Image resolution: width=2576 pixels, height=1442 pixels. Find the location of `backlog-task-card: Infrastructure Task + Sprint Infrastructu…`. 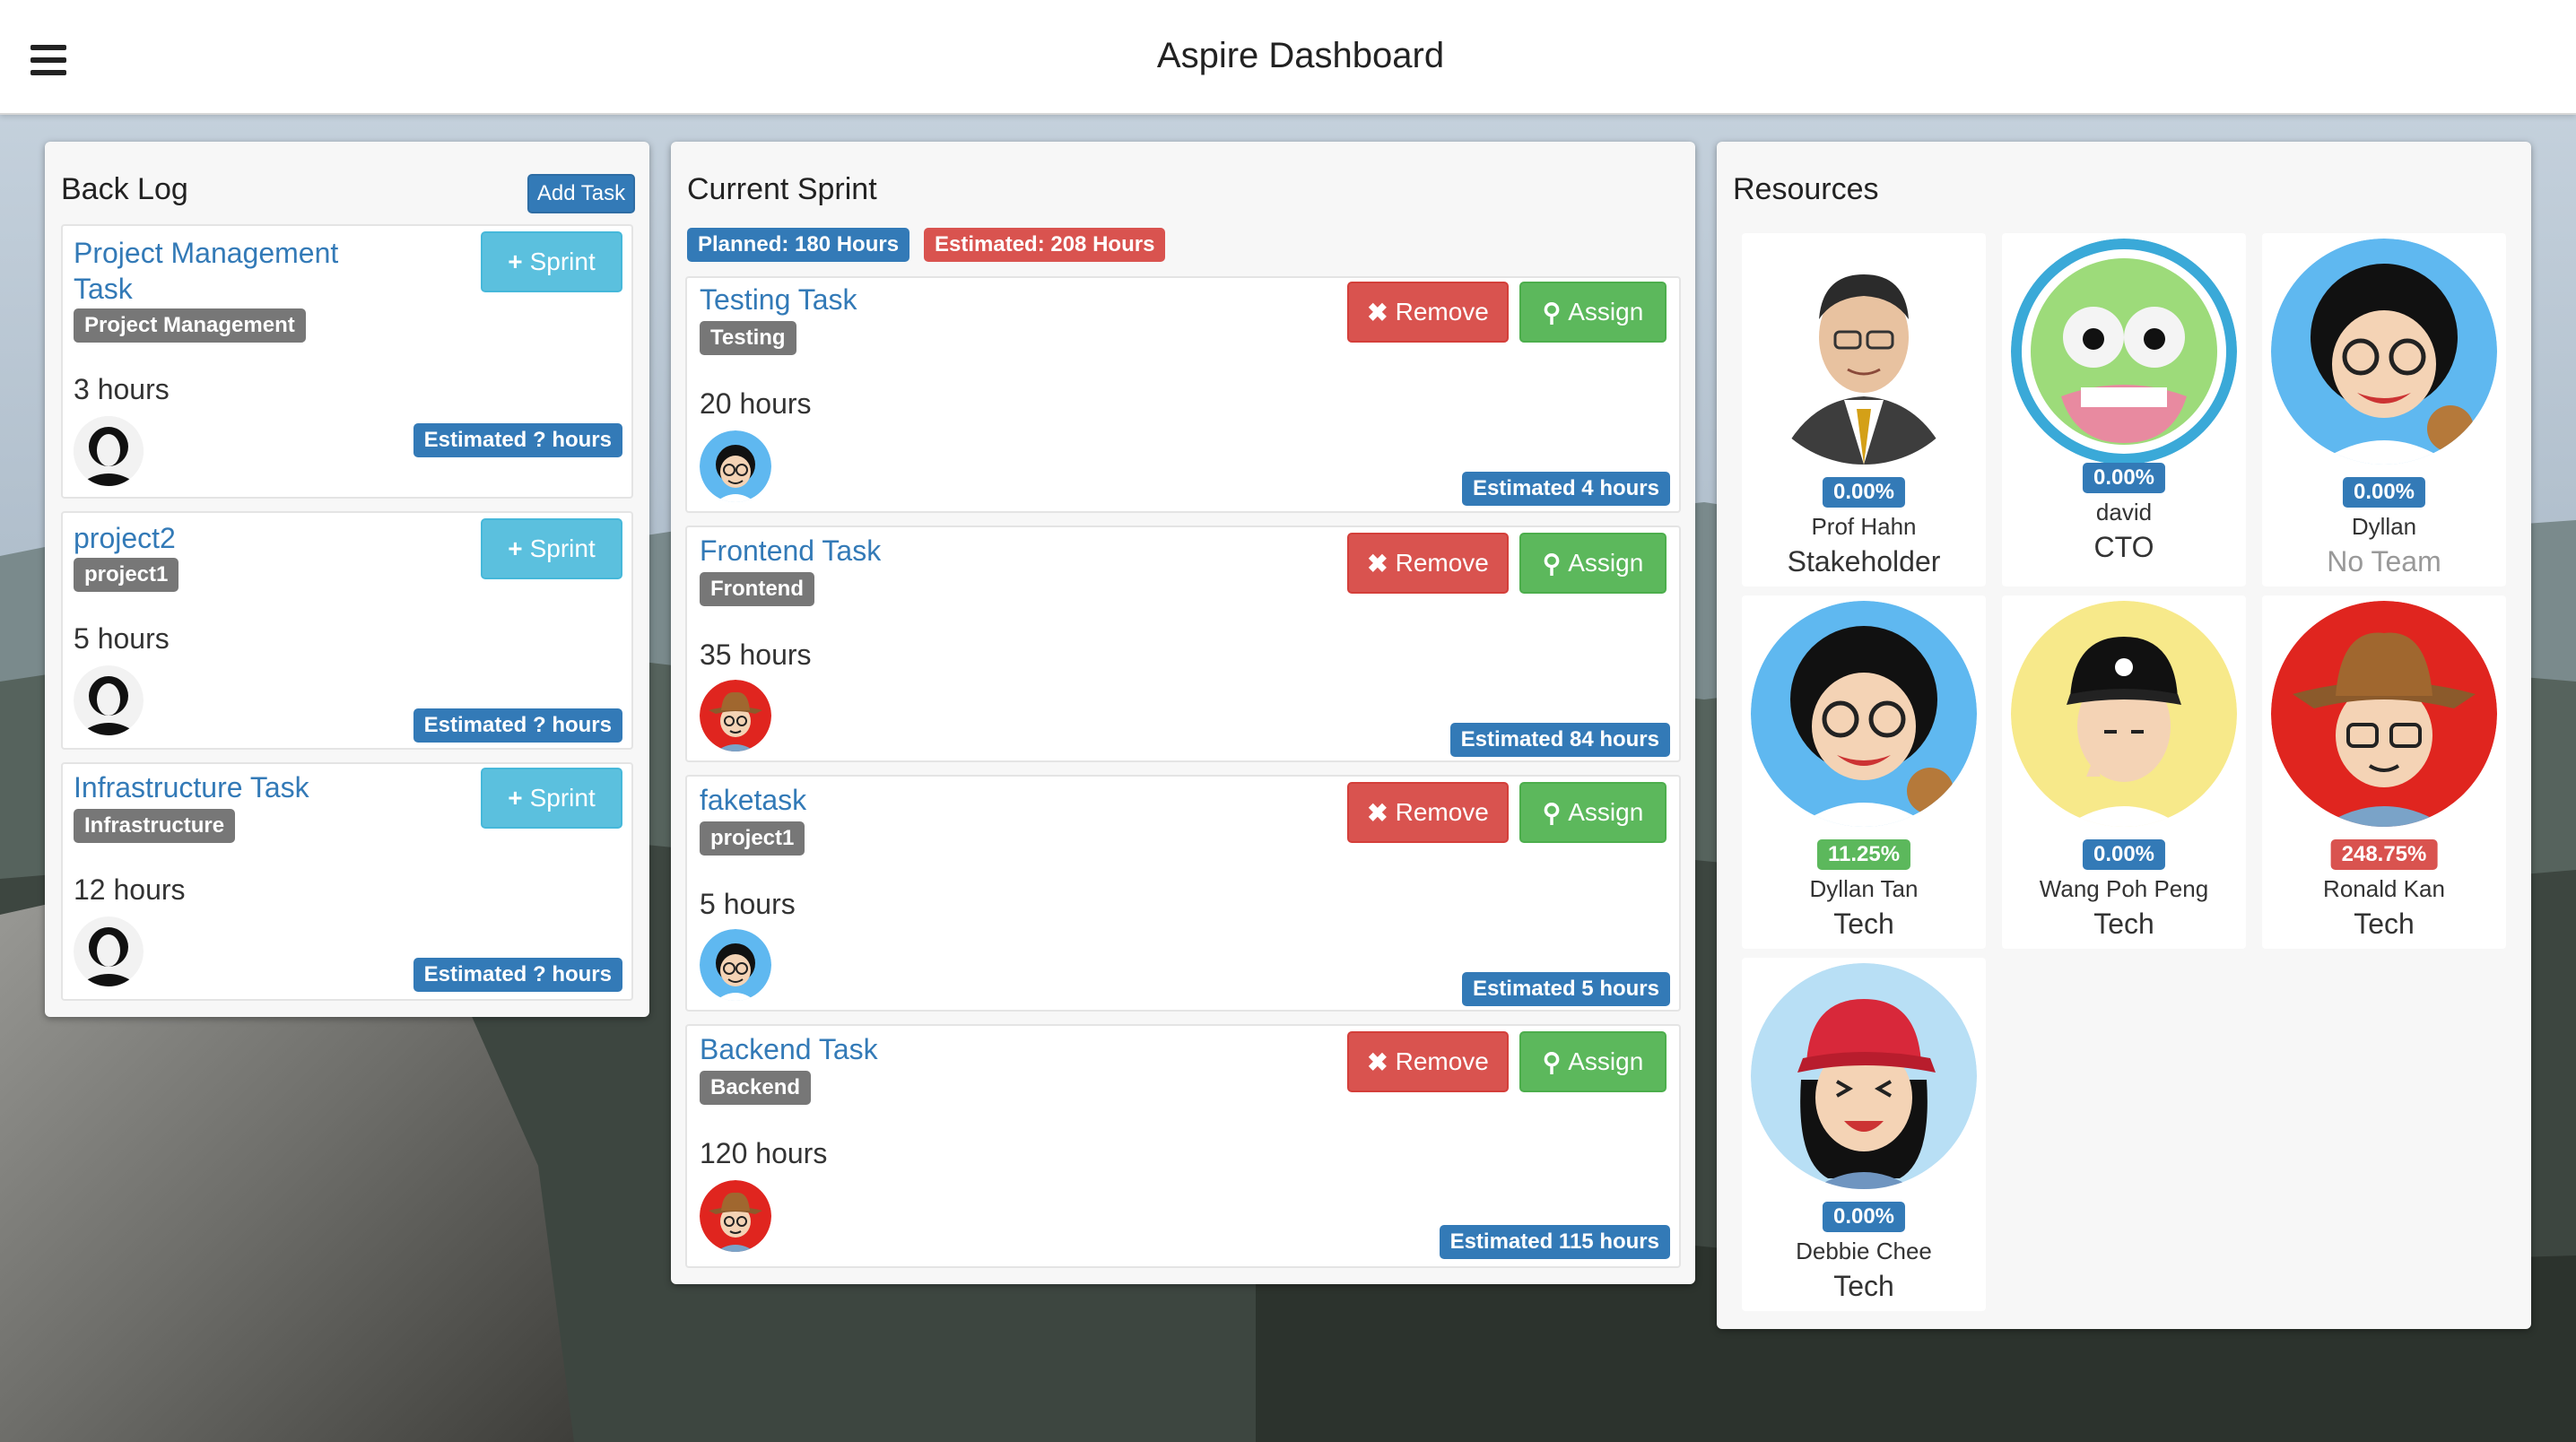

backlog-task-card: Infrastructure Task + Sprint Infrastructu… is located at coordinates (347, 881).